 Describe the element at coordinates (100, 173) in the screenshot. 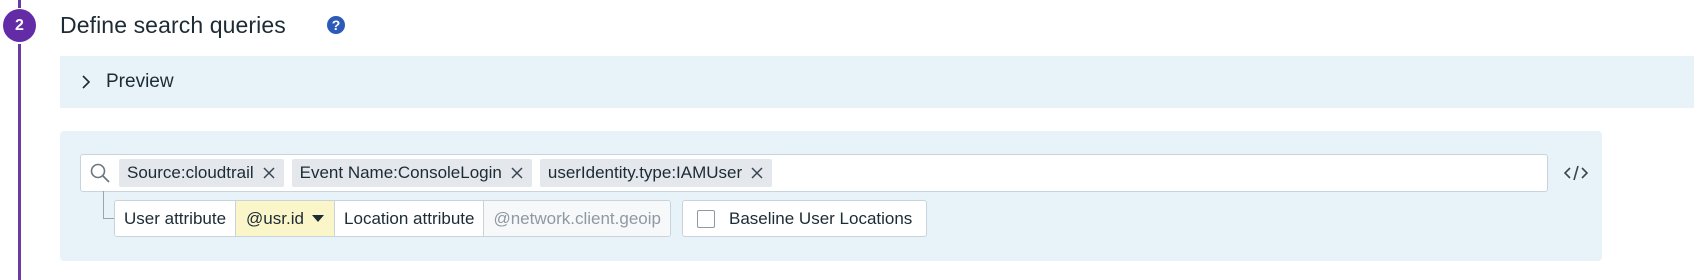

I see `search-icon` at that location.